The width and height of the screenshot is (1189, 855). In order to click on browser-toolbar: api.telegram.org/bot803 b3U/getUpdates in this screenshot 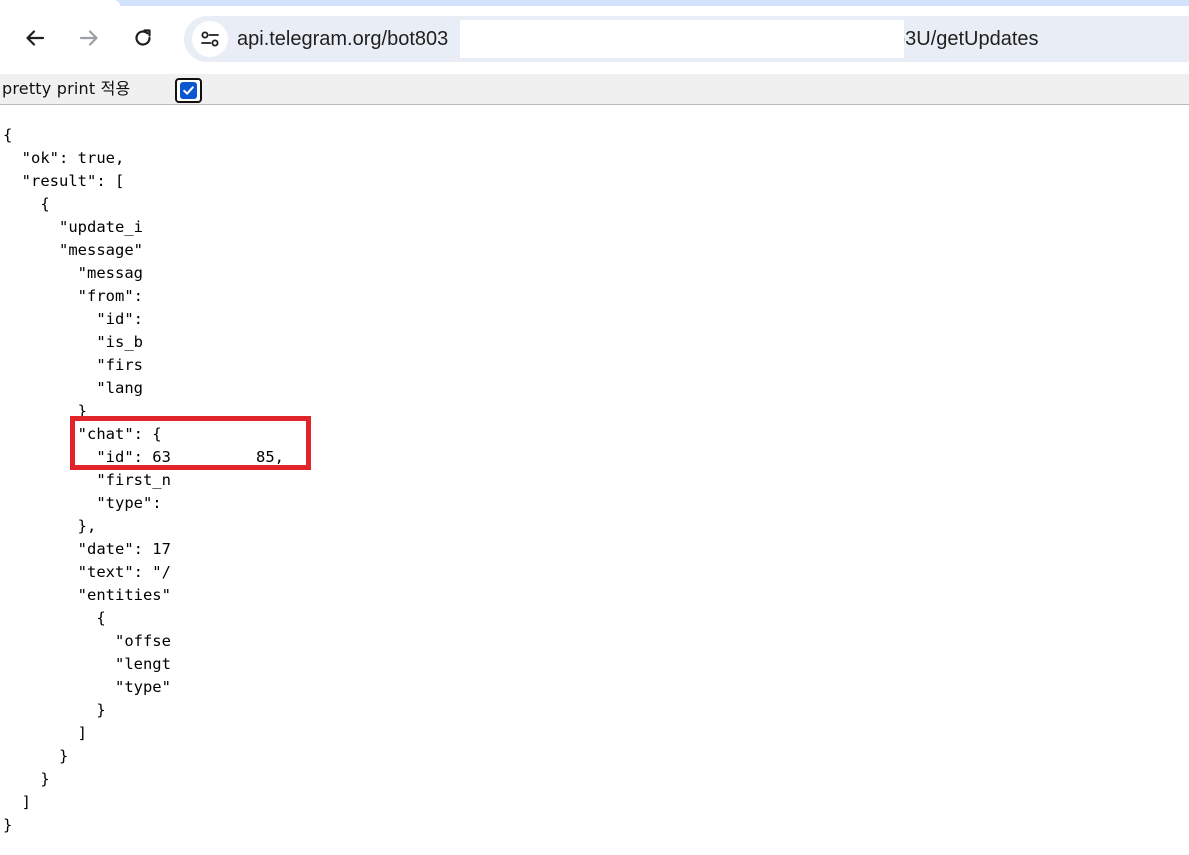, I will do `click(594, 39)`.